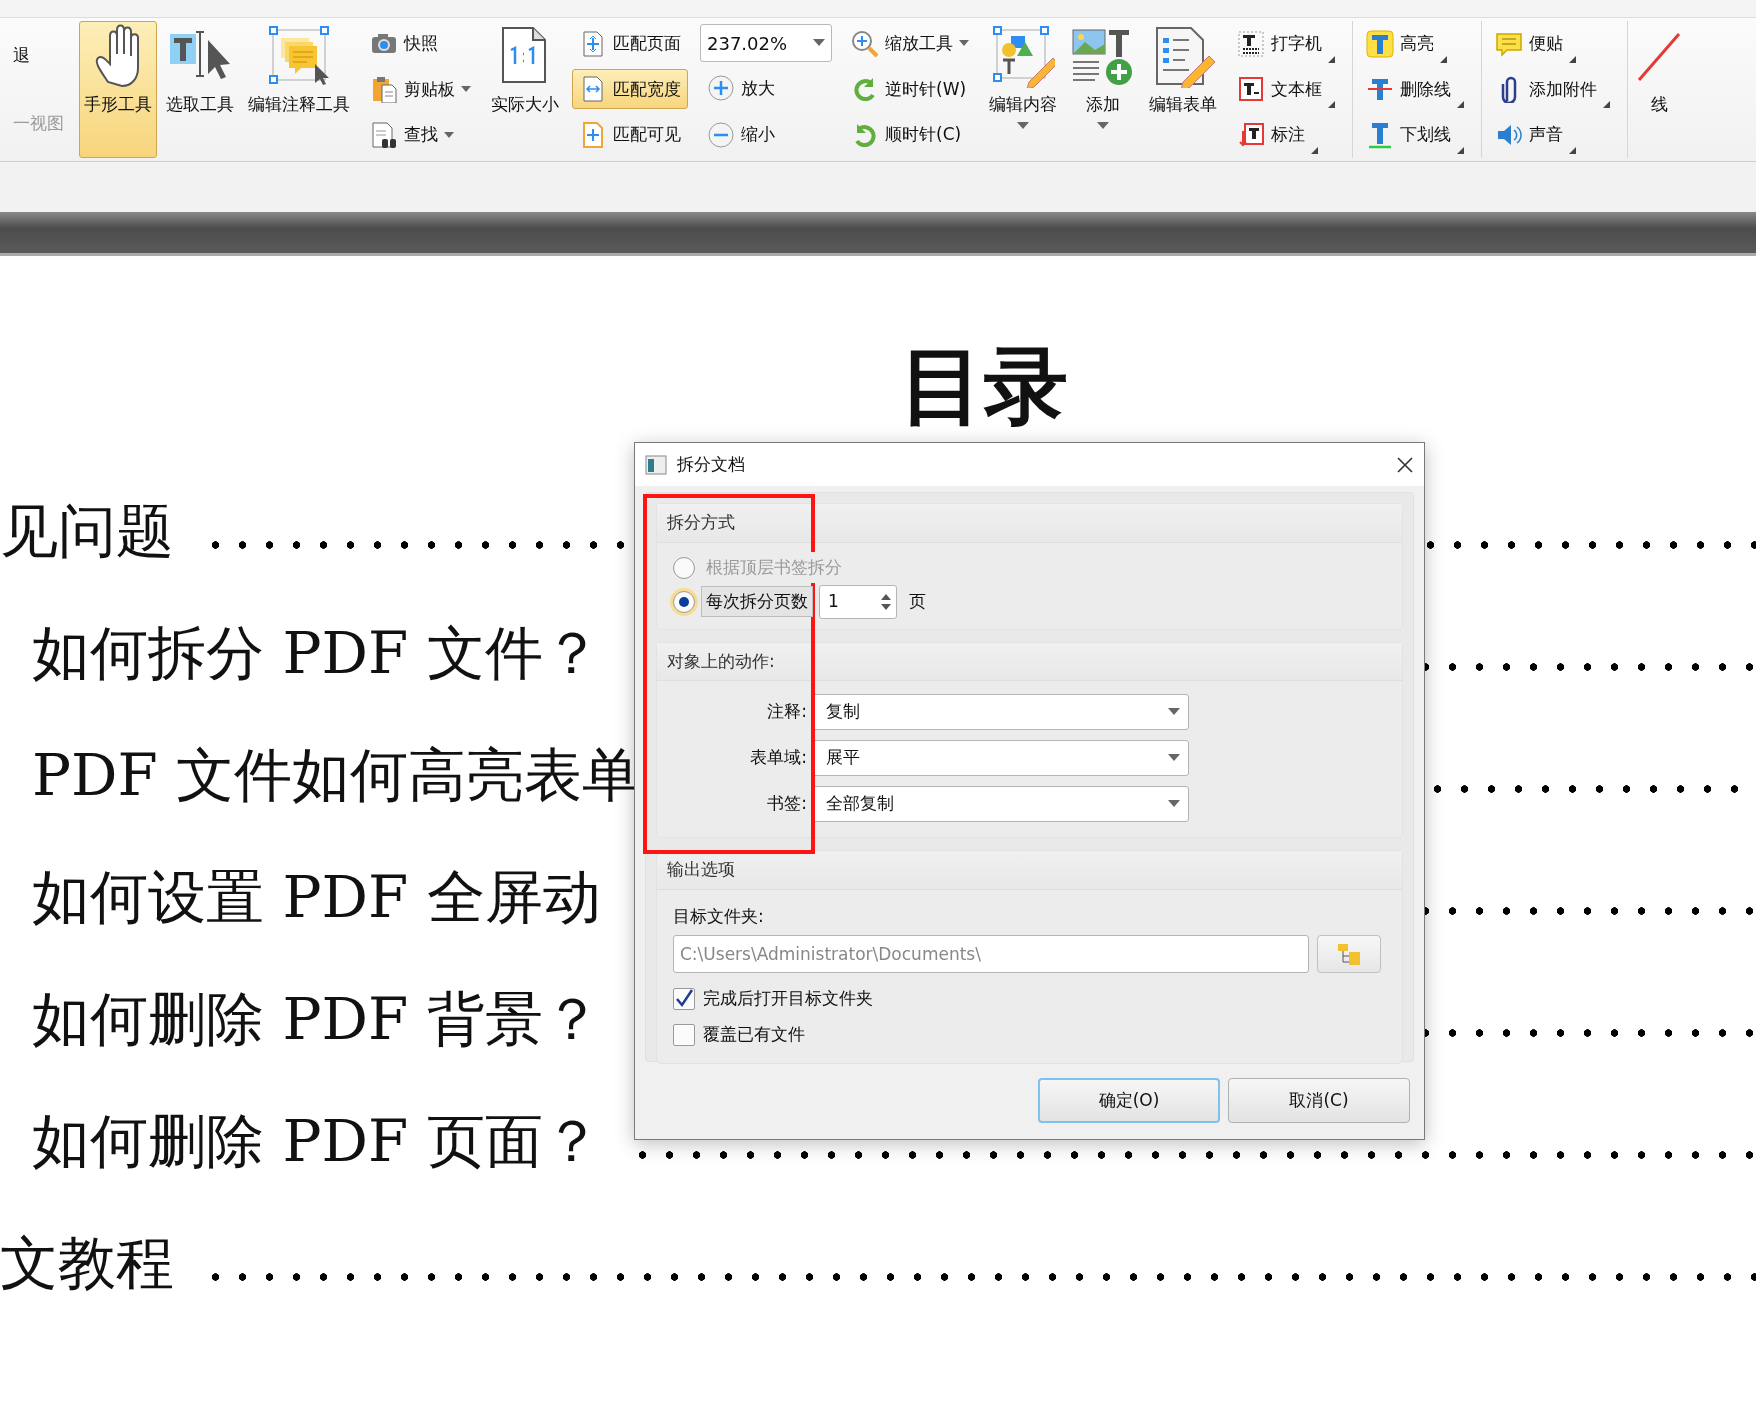 This screenshot has width=1756, height=1404. Describe the element at coordinates (1349, 954) in the screenshot. I see `folder-tree-icon` at that location.